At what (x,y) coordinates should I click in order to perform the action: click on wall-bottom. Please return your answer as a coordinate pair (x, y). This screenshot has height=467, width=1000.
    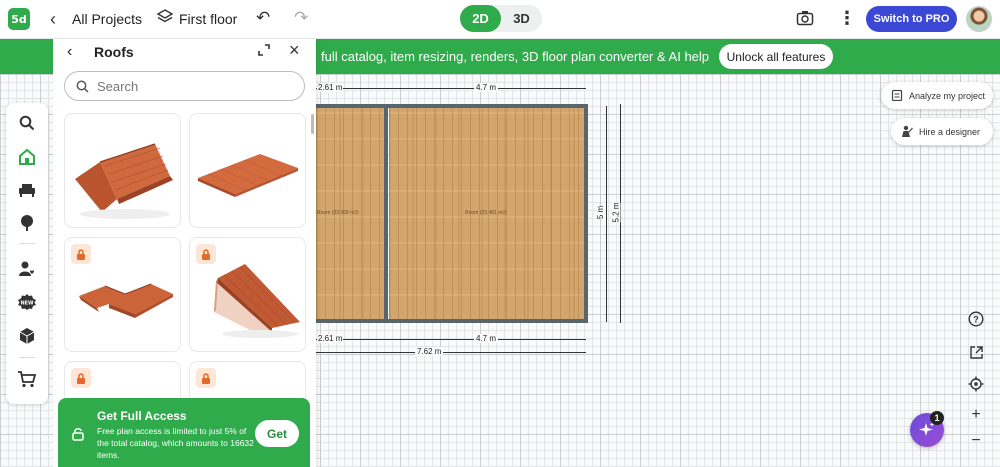
    Looking at the image, I should click on (452, 321).